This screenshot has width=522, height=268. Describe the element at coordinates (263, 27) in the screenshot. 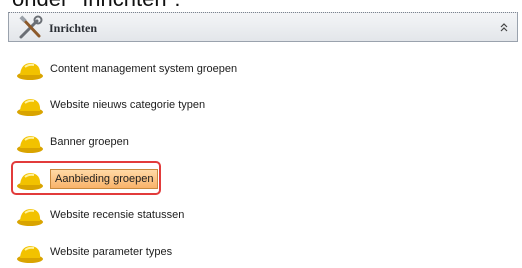

I see `panel-header-inrichten: Inrichten` at that location.